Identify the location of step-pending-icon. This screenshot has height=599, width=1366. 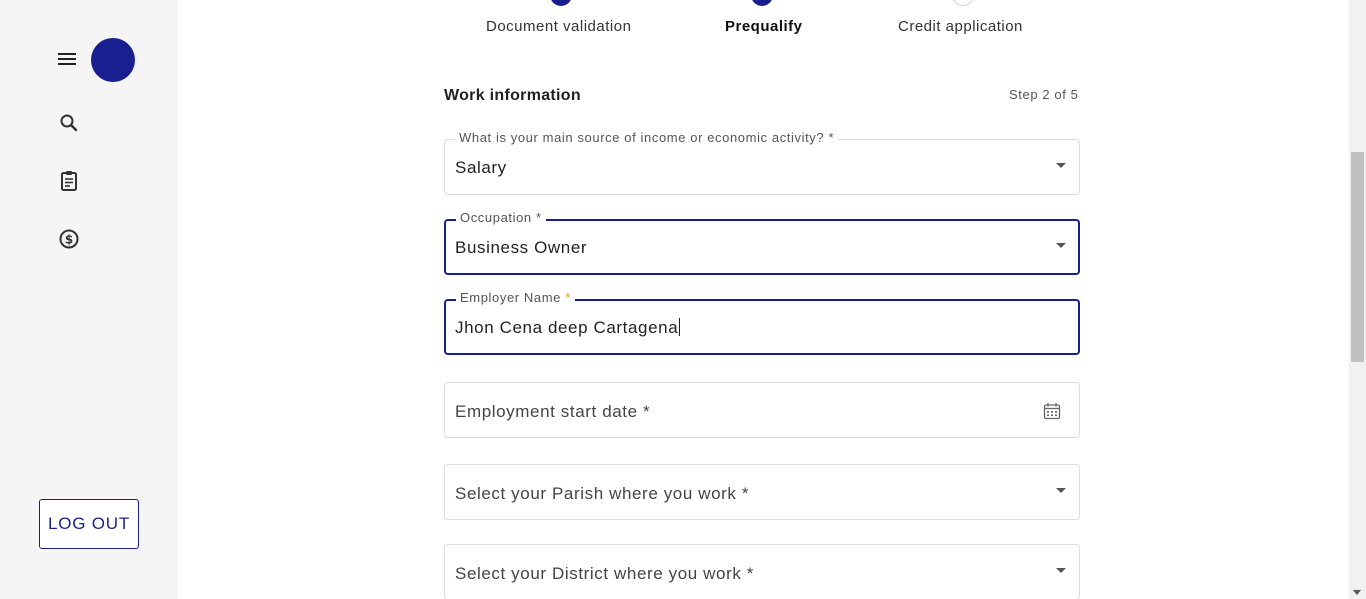
(963, 3).